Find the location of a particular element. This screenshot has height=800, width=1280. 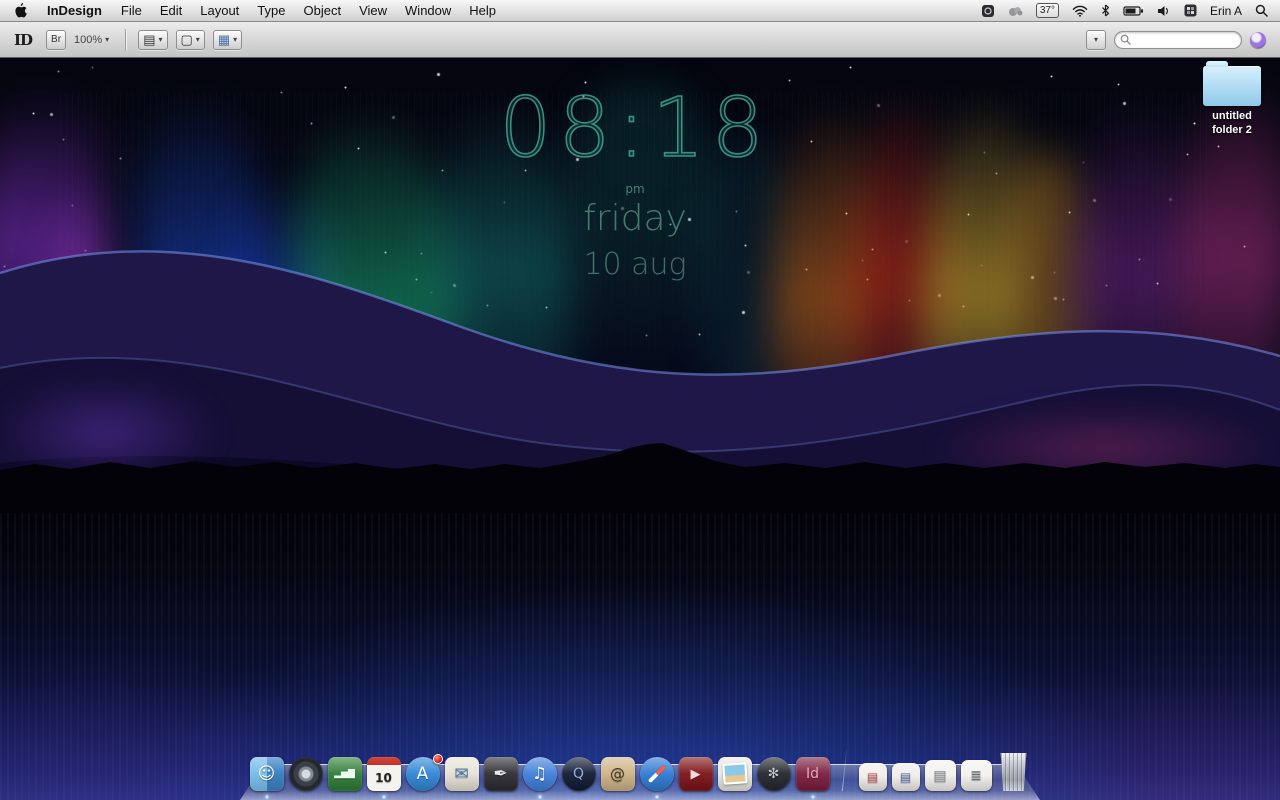

dock-item-mail: ✉ is located at coordinates (461, 774).